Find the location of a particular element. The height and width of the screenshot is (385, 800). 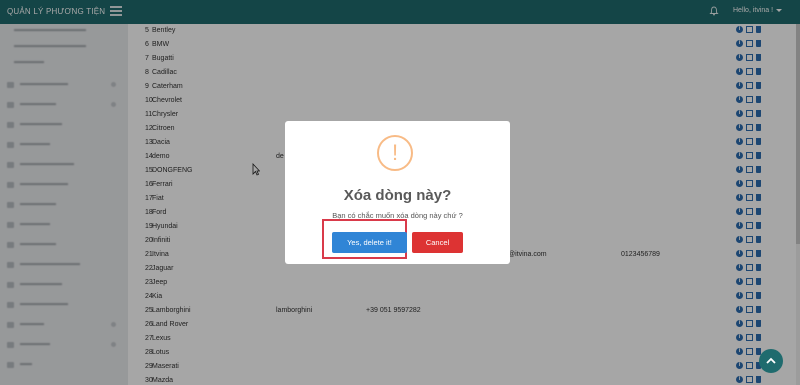

warning-icon: ! is located at coordinates (395, 153).